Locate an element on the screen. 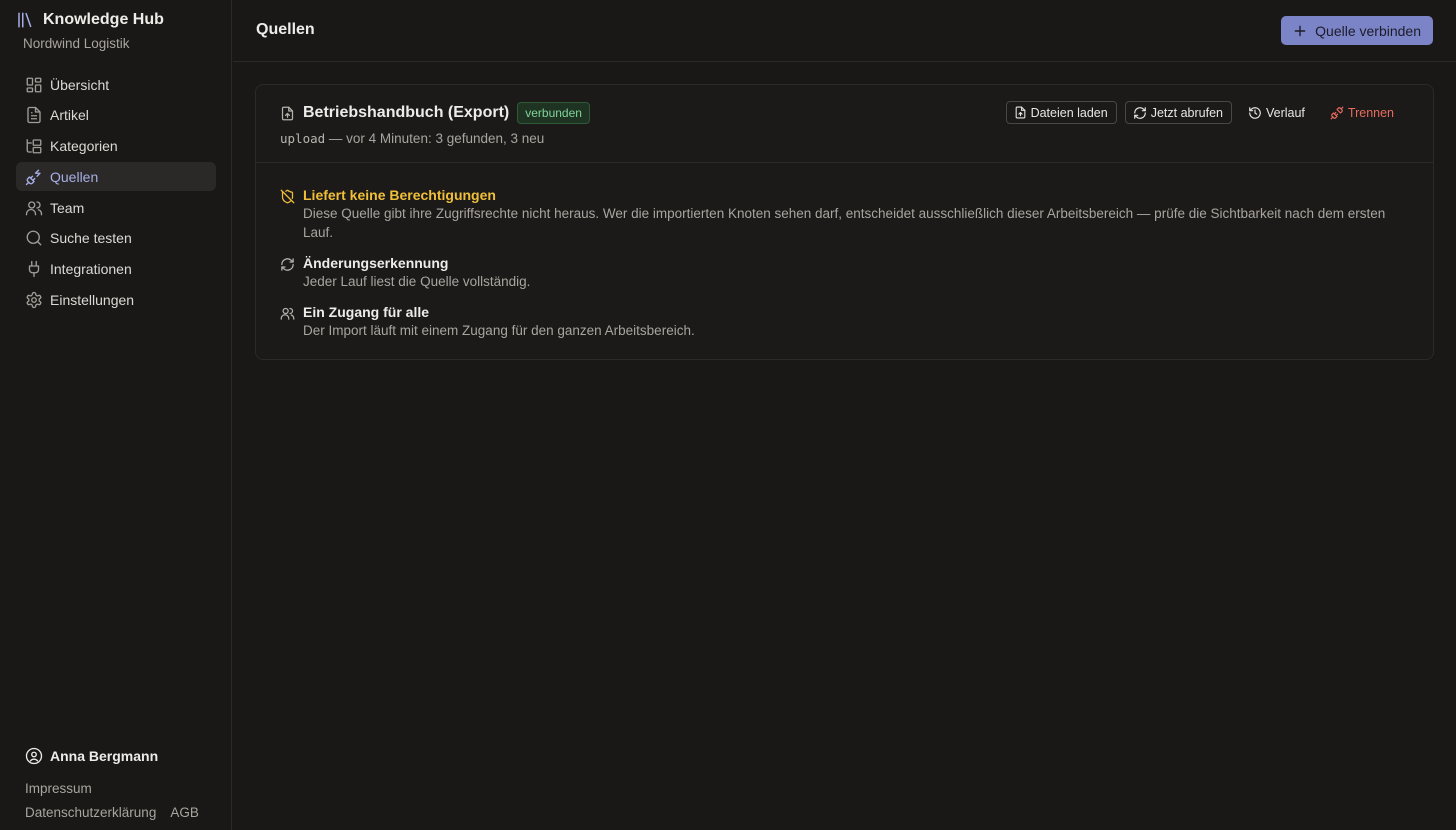  terms-link: AGB is located at coordinates (184, 812).